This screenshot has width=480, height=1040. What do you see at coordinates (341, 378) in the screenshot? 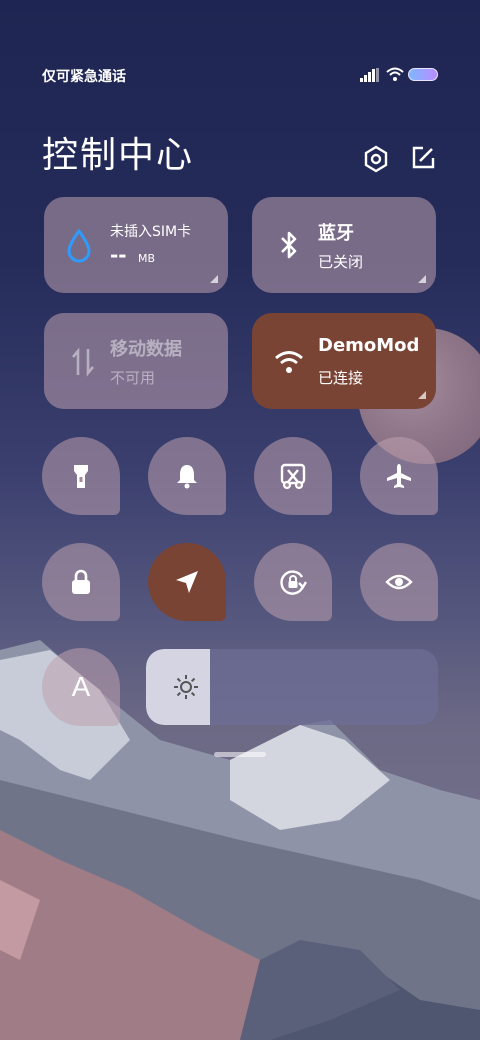
I see `wlan-status: 已连接` at bounding box center [341, 378].